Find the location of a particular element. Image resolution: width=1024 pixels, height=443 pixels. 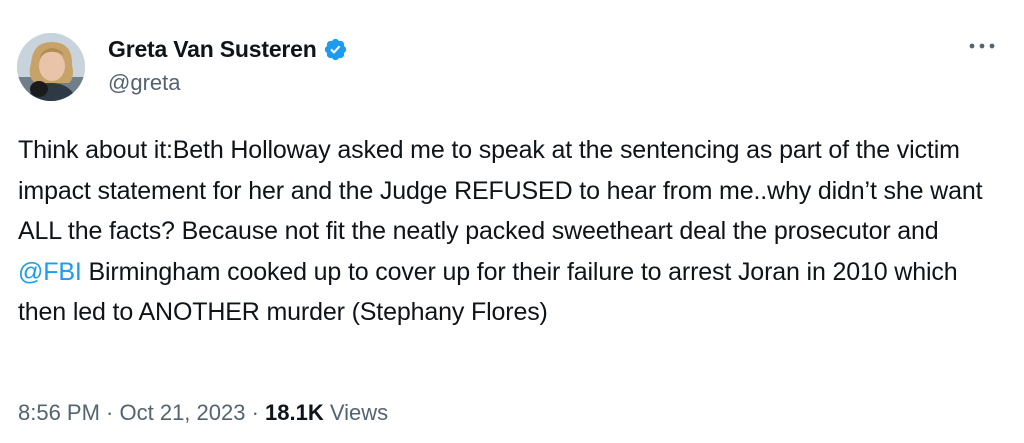

more-options-icon is located at coordinates (982, 46).